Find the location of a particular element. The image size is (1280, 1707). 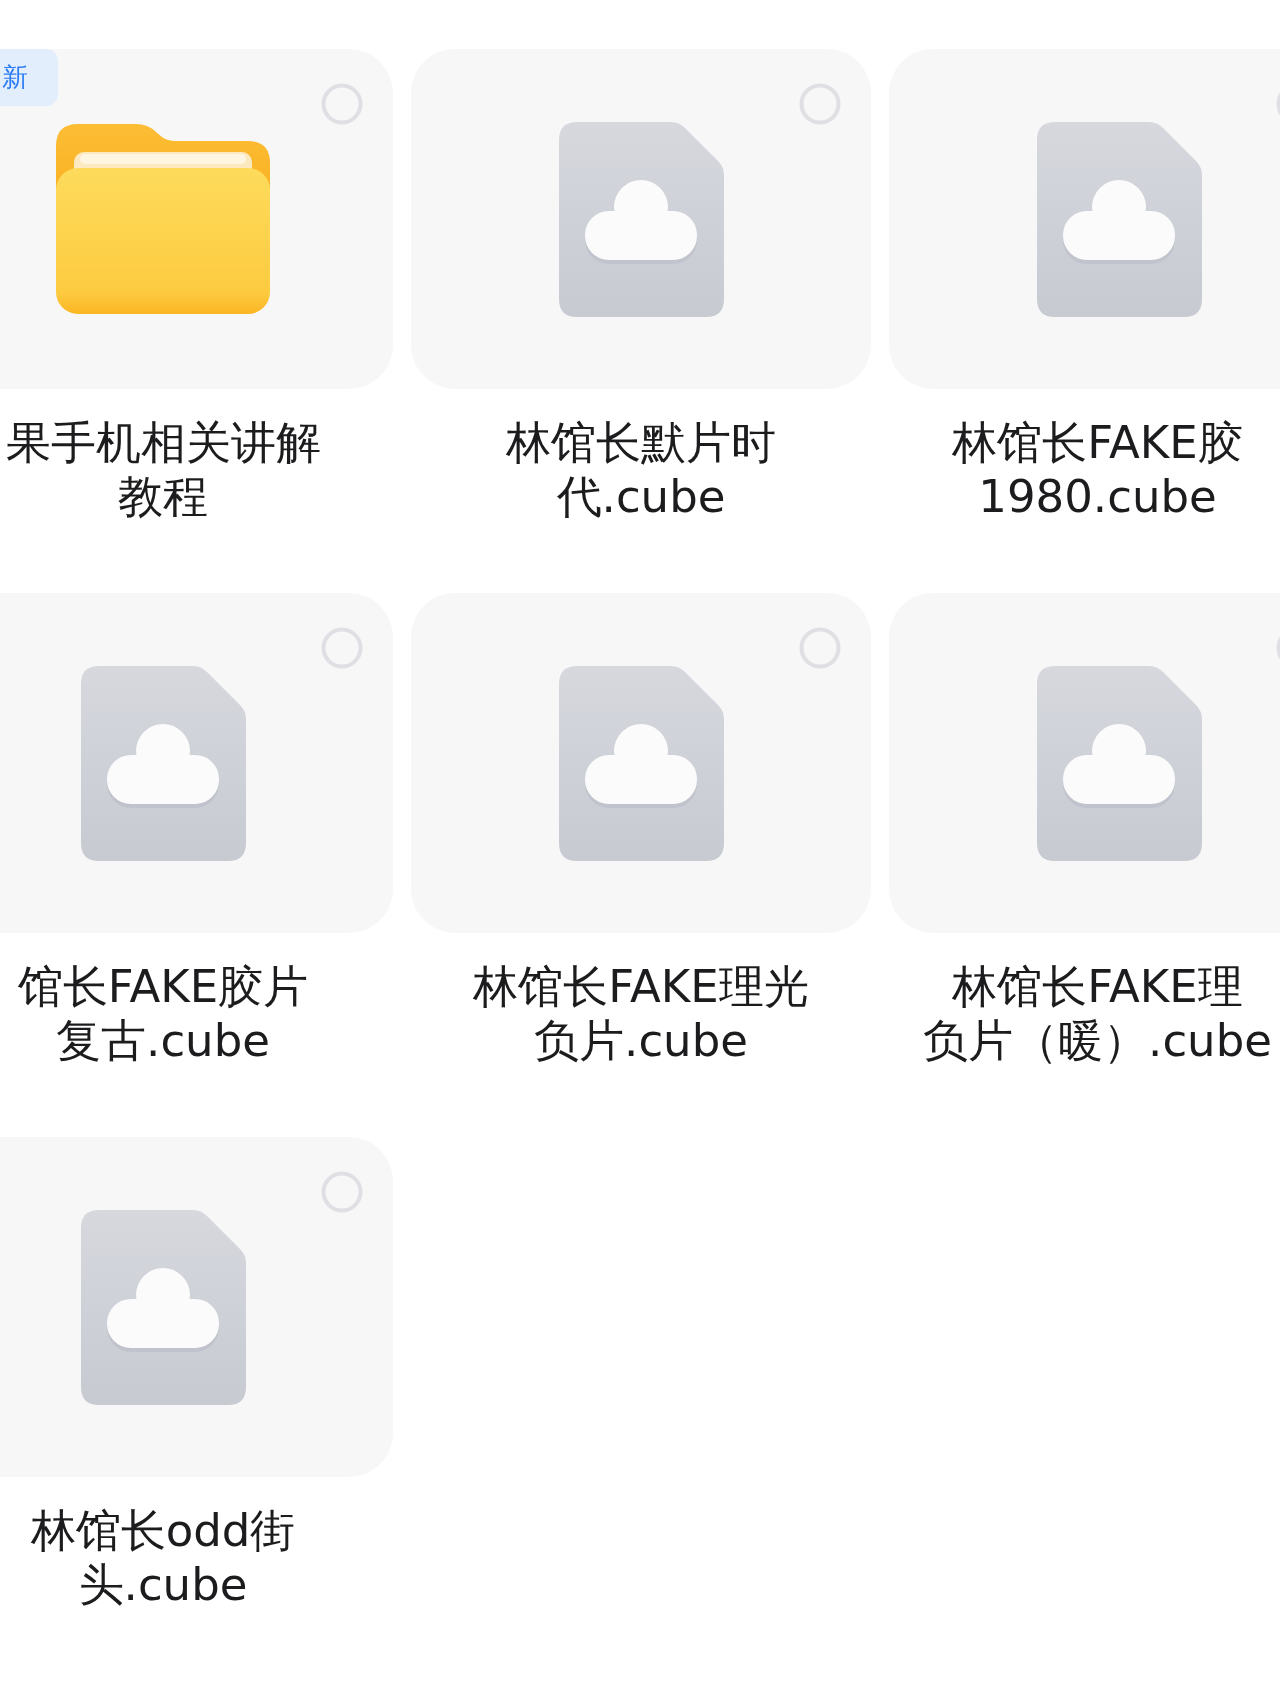

file-name: 馆长FAKE胶片 复古.cube is located at coordinates (163, 1014).